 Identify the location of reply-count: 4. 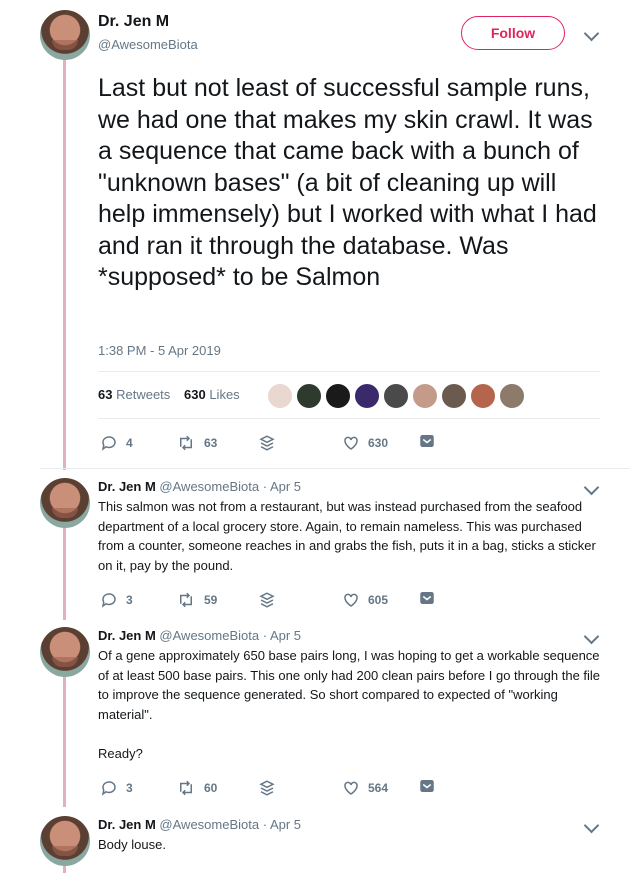
(129, 443).